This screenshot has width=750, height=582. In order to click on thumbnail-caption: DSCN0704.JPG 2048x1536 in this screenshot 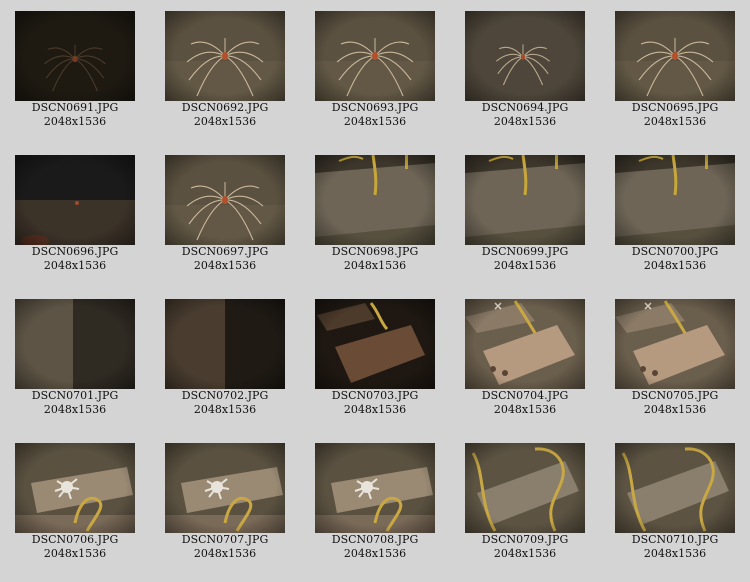, I will do `click(525, 403)`.